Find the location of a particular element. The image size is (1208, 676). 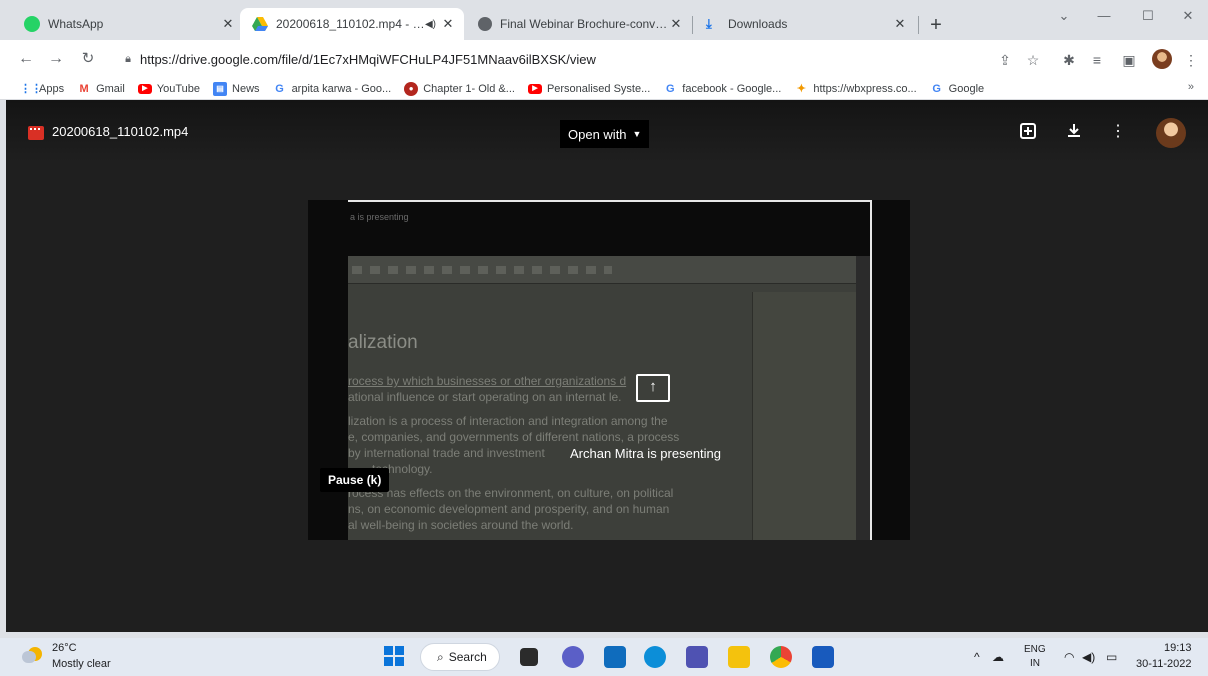

google-drive-icon is located at coordinates (260, 24).